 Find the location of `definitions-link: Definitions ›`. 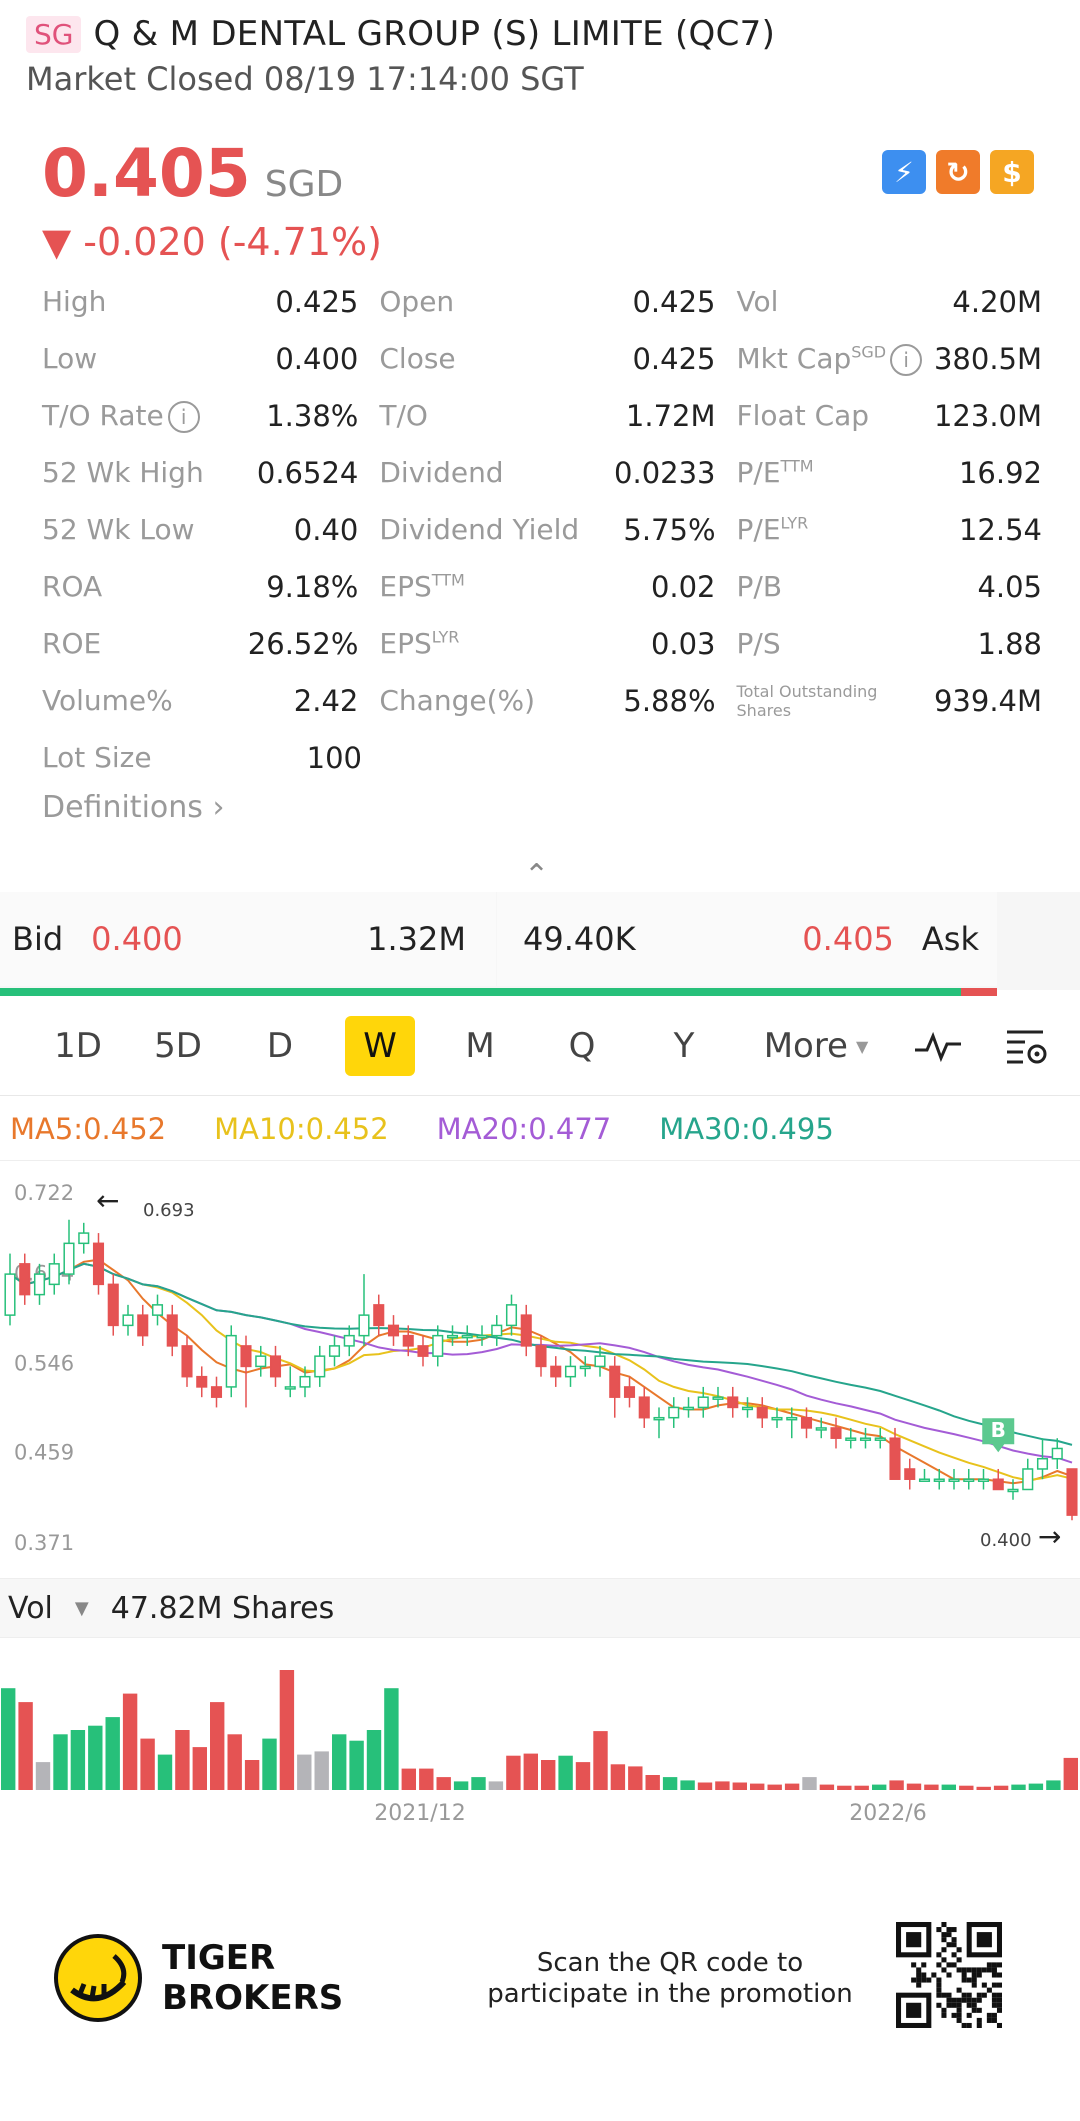

definitions-link: Definitions › is located at coordinates (133, 807).